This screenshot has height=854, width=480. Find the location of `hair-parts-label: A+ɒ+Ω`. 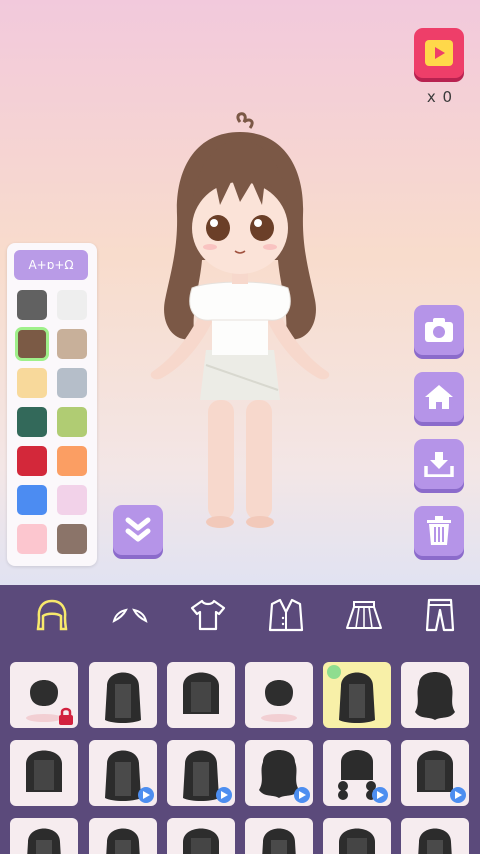

hair-parts-label: A+ɒ+Ω is located at coordinates (51, 265).